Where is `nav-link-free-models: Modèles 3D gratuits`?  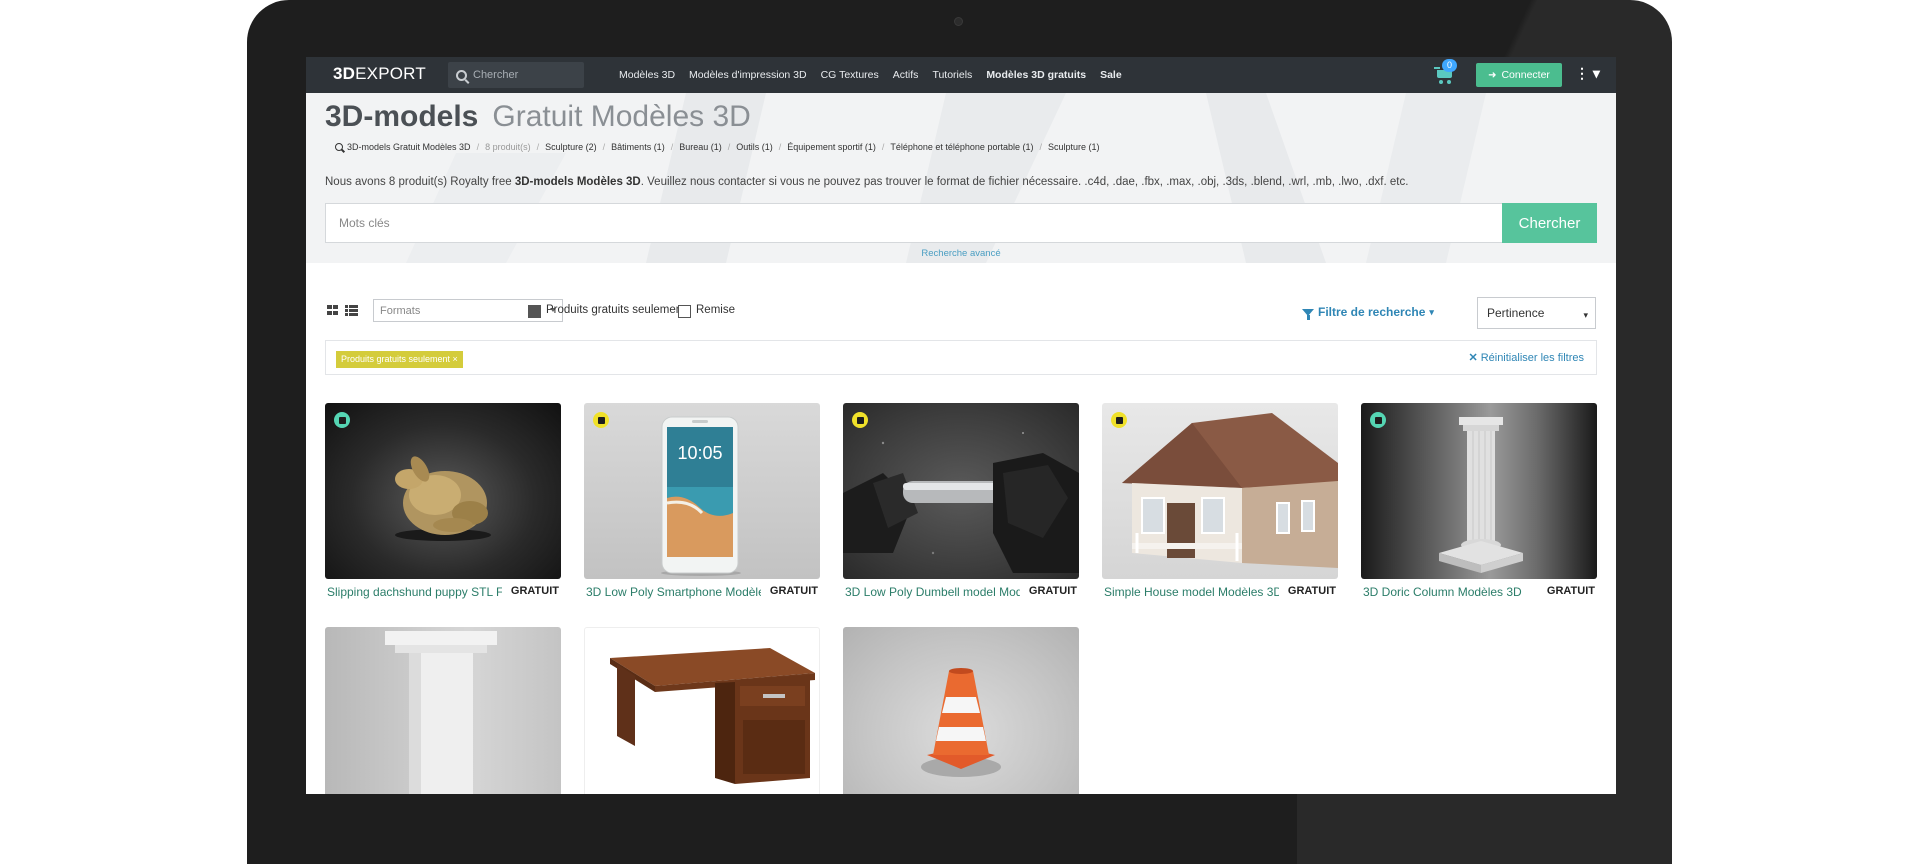
nav-link-free-models: Modèles 3D gratuits is located at coordinates (1036, 75).